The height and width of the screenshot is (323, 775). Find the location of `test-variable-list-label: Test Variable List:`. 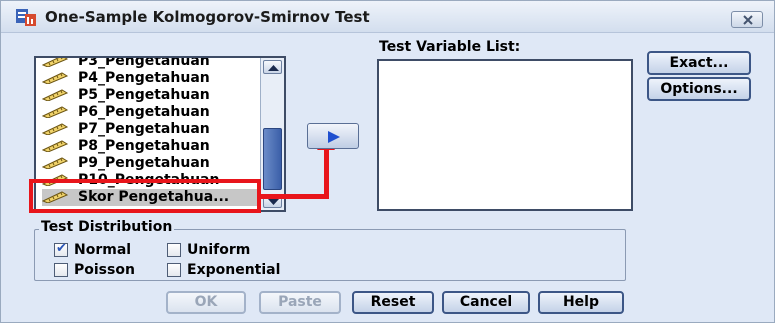

test-variable-list-label: Test Variable List: is located at coordinates (450, 47).